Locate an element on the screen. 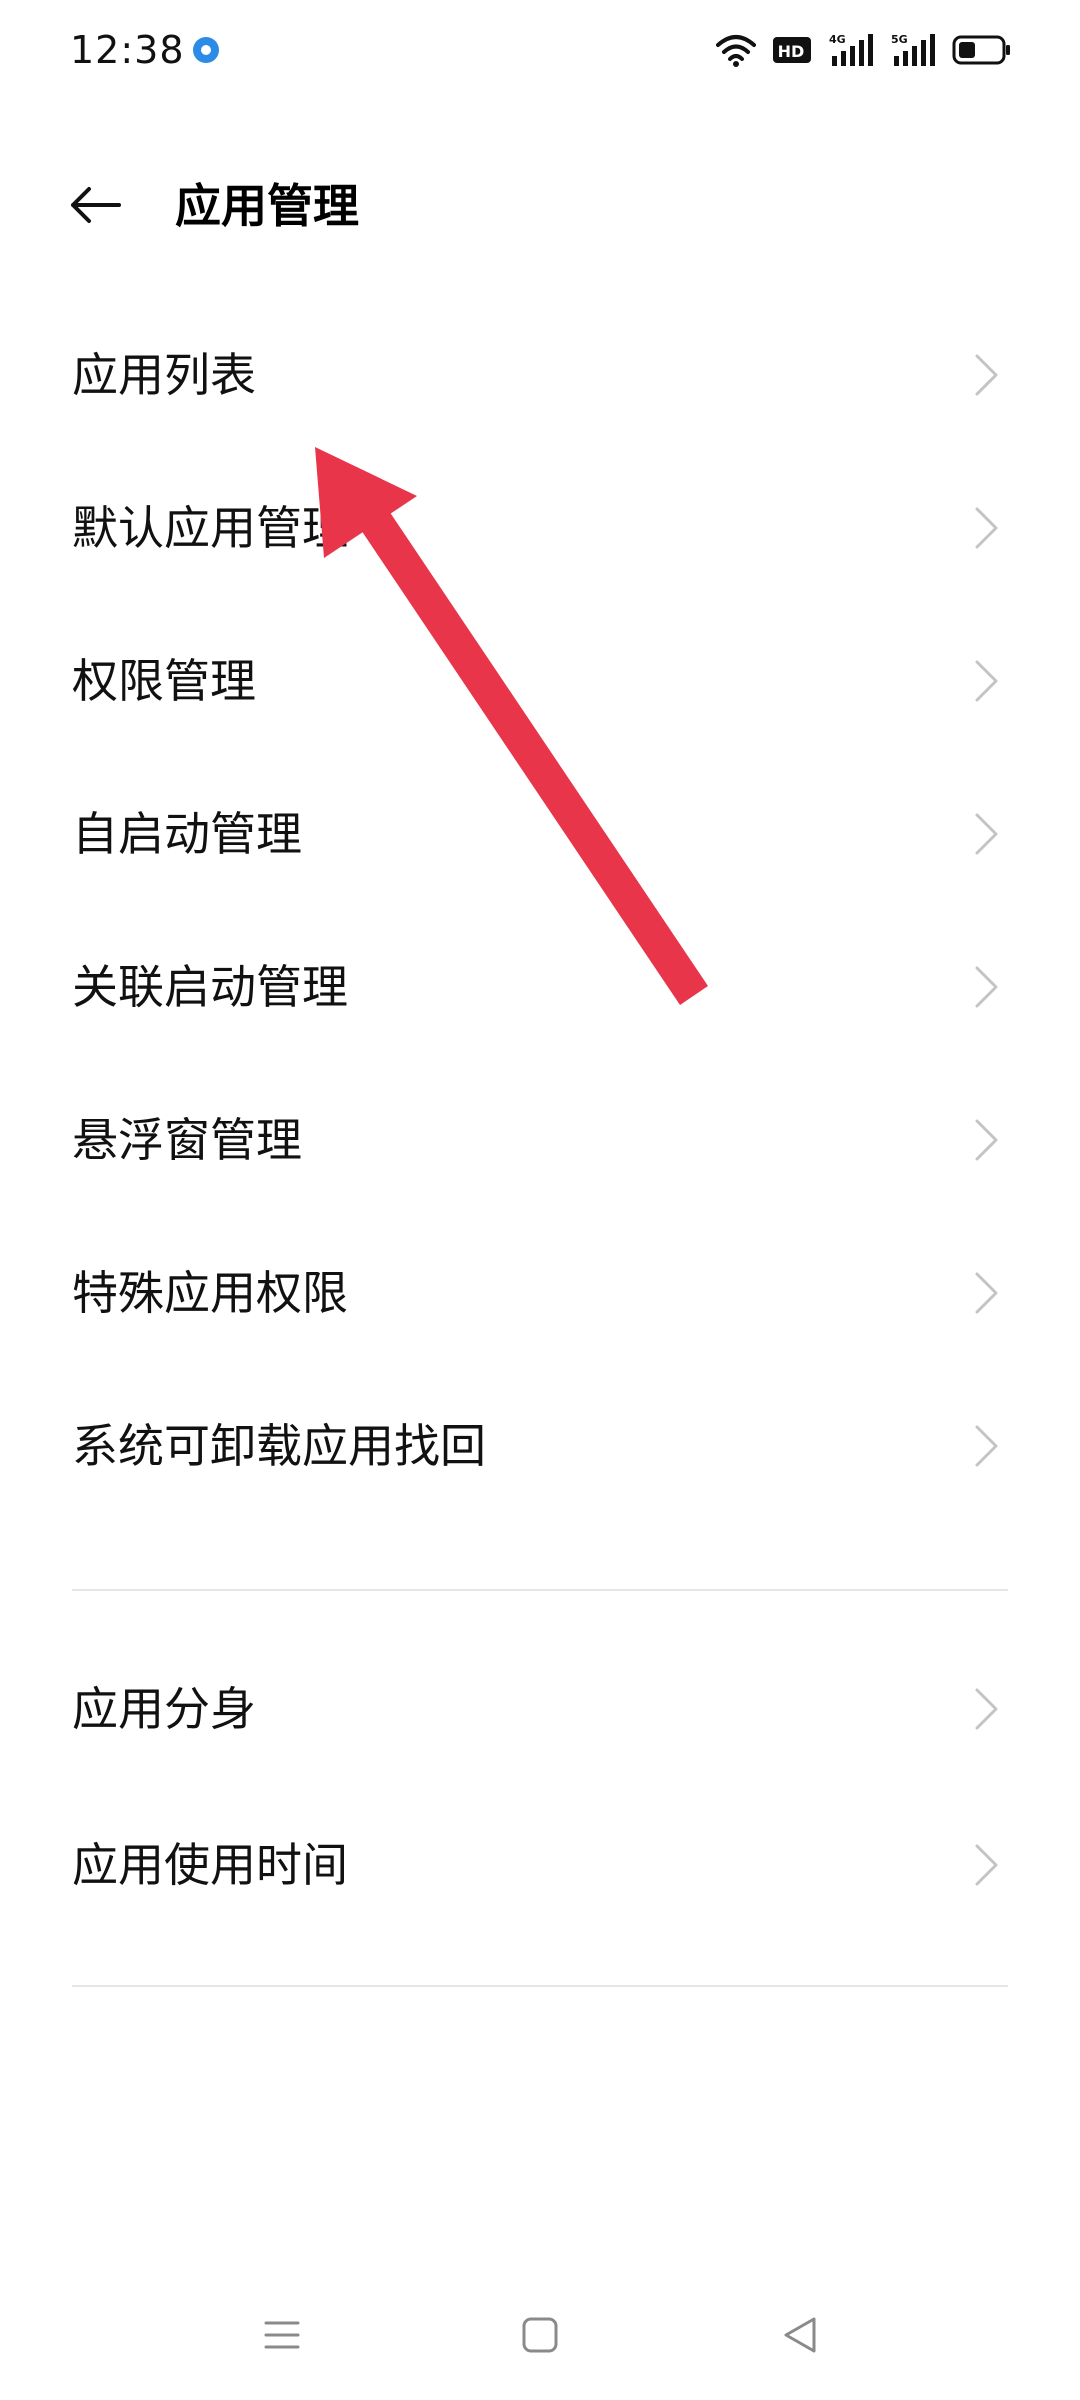  back-nav-button is located at coordinates (800, 2335).